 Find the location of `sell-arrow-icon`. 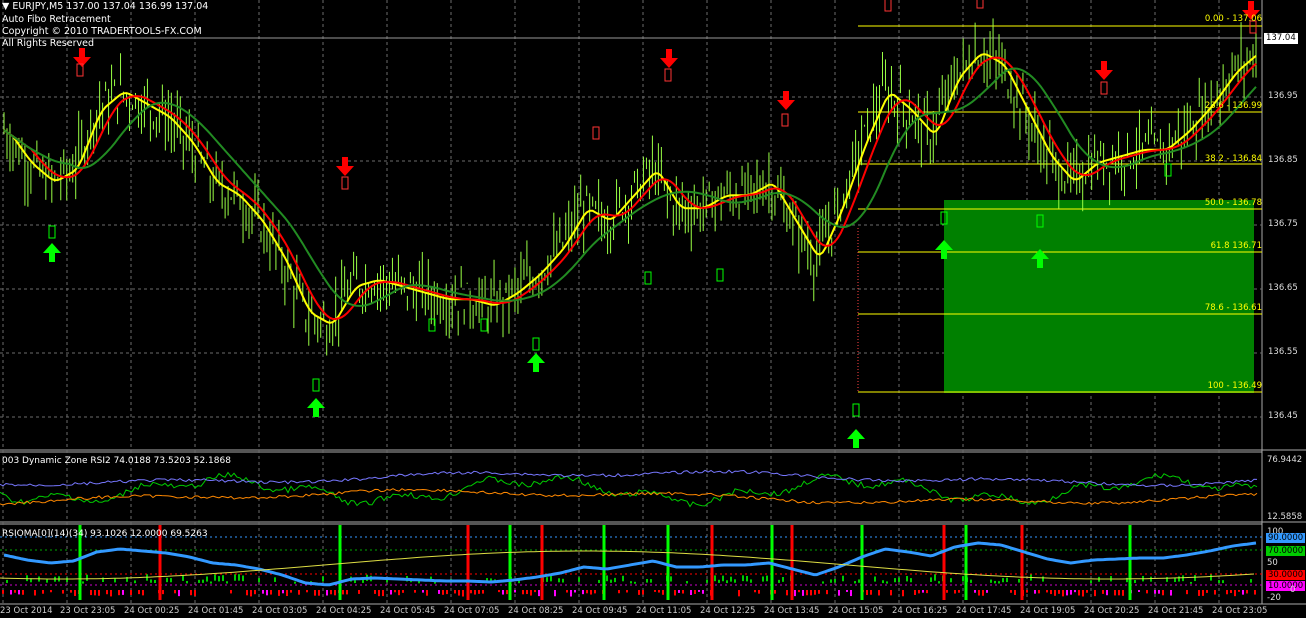

sell-arrow-icon is located at coordinates (1104, 70).